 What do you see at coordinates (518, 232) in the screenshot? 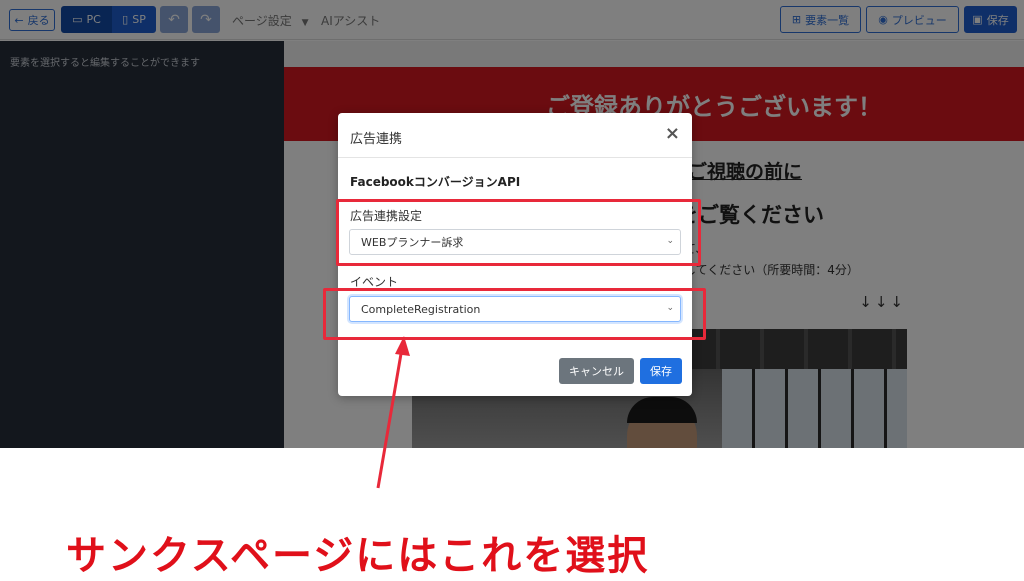
I see `highlight-box-ad-setting` at bounding box center [518, 232].